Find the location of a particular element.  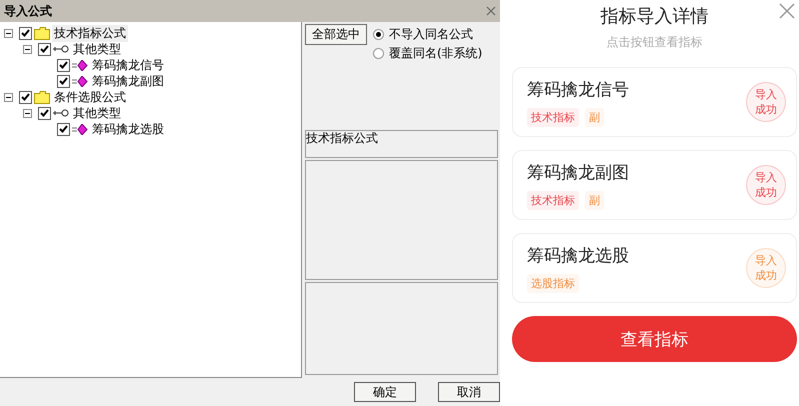

tree-item: 条件选股公式 is located at coordinates (90, 97).